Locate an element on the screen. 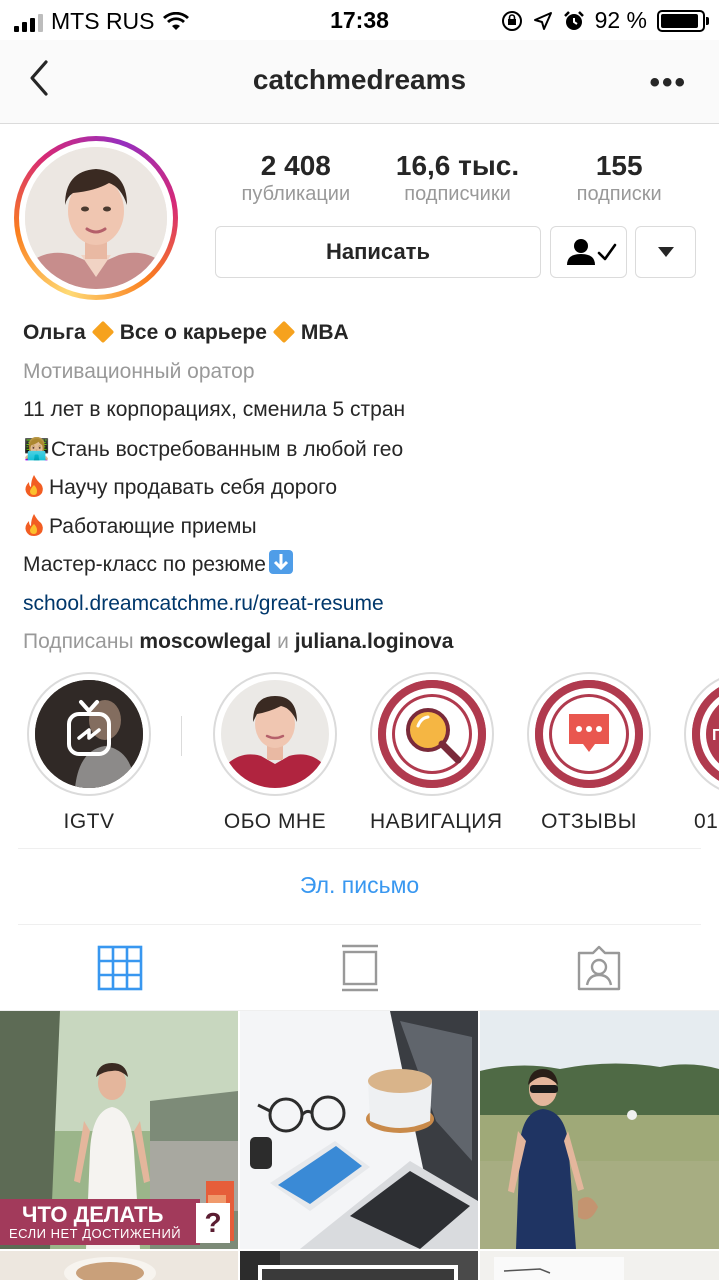  alarm-icon is located at coordinates (573, 20).